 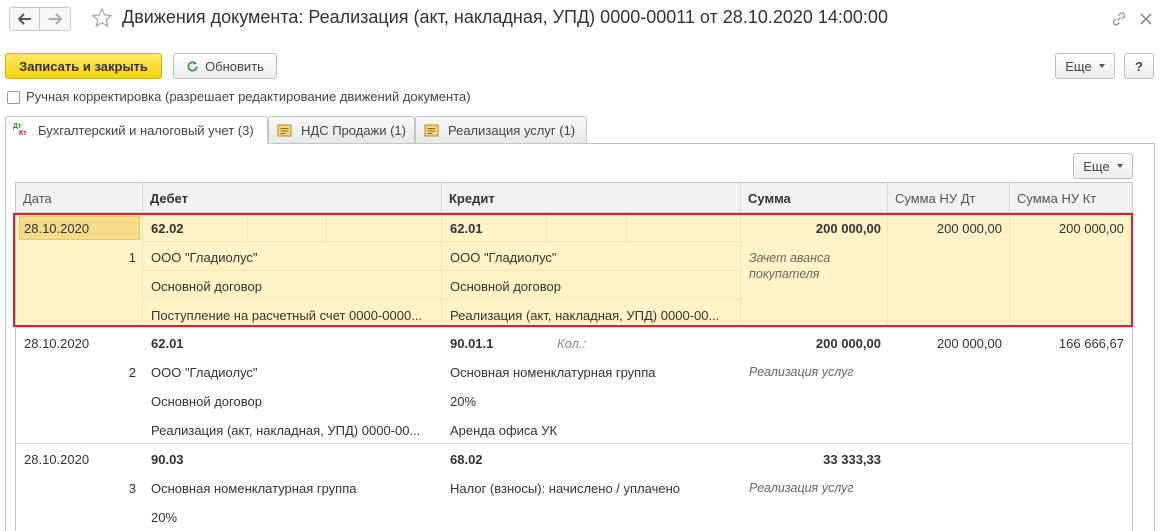 I want to click on refresh-label: Обновить, so click(x=234, y=66).